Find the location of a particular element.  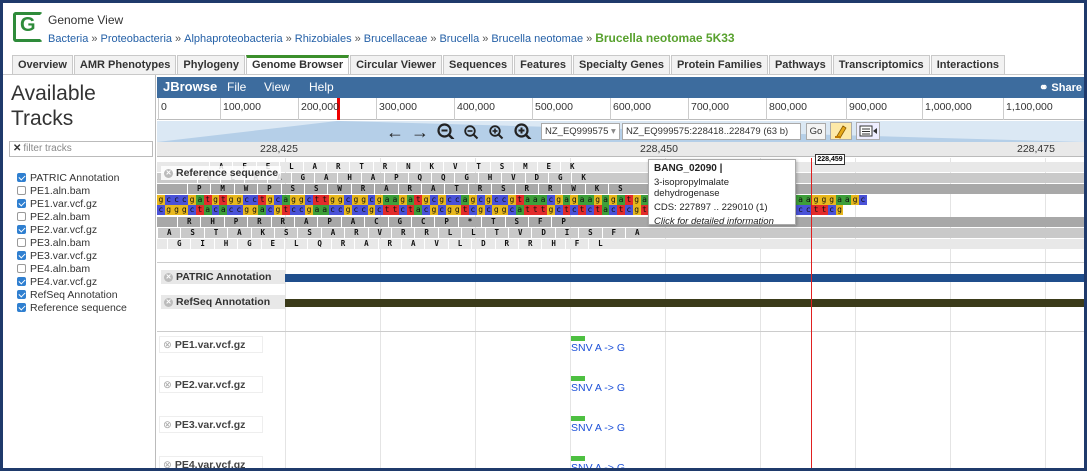

track-list-item: RefSeq Annotation is located at coordinates (72, 294).